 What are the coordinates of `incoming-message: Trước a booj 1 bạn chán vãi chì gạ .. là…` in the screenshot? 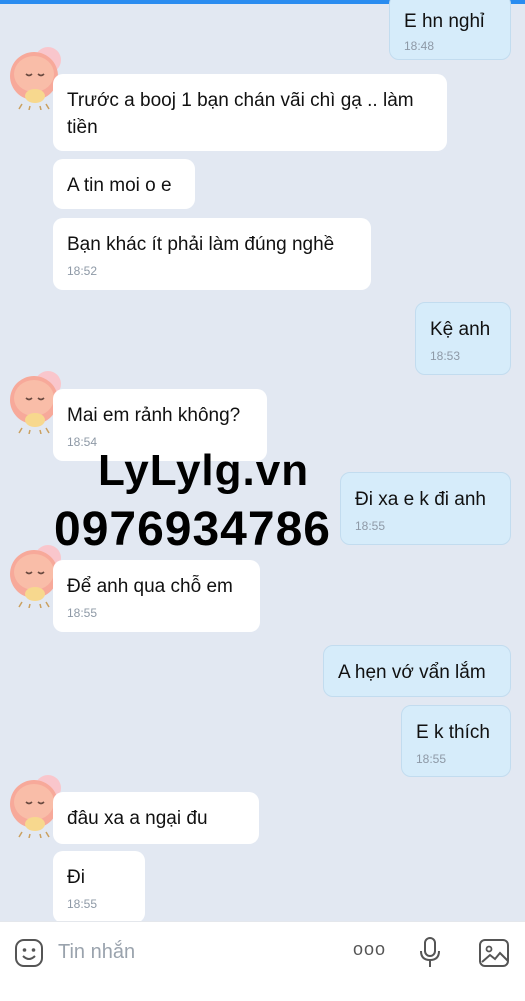 It's located at (250, 112).